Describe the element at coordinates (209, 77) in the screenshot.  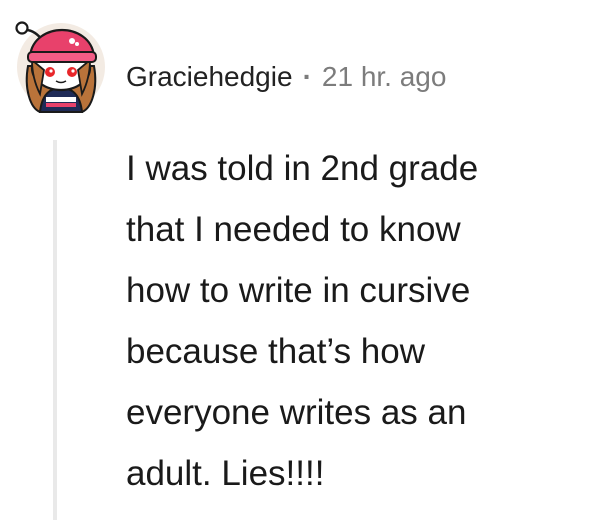
I see `comment-author: Graciehedgie` at that location.